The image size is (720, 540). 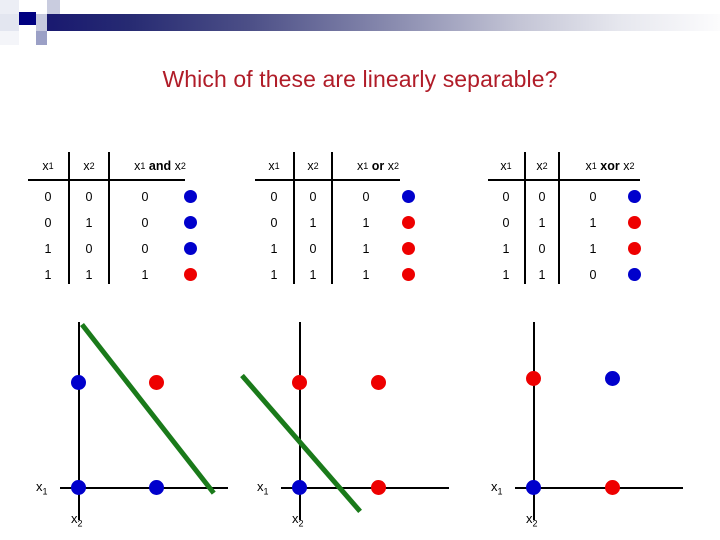 I want to click on axis-label-x2-sub: 2, so click(x=535, y=523).